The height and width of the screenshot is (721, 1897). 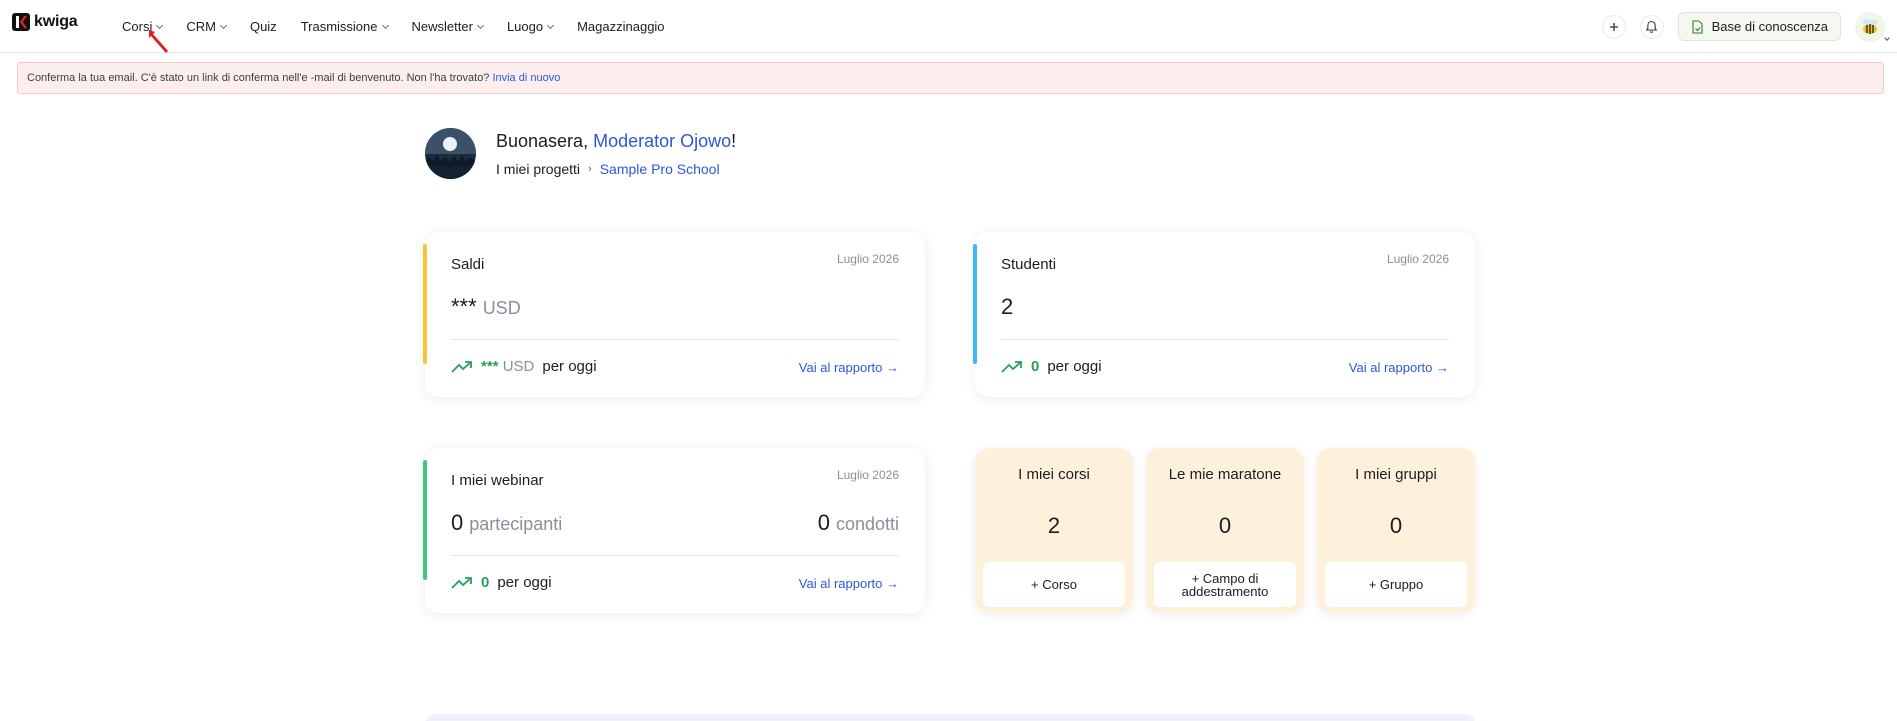 I want to click on today-stat: *** USD per oggi, so click(x=524, y=366).